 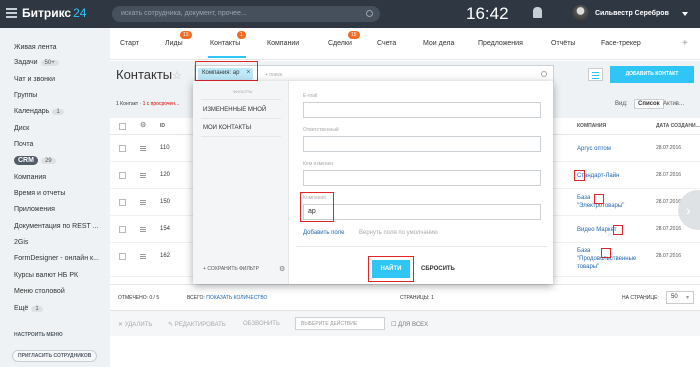 What do you see at coordinates (39, 111) in the screenshot?
I see `sidebar-item-calendar: Календарь 1` at bounding box center [39, 111].